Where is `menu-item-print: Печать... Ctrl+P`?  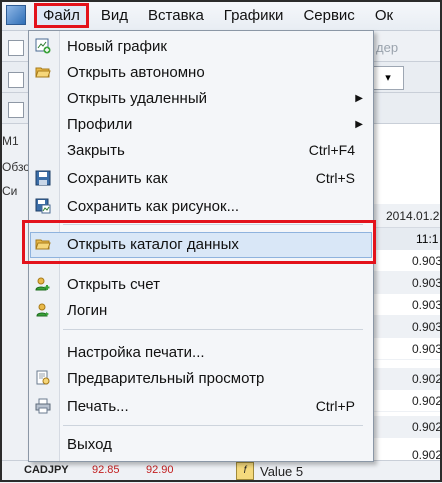 menu-item-print: Печать... Ctrl+P is located at coordinates (201, 406).